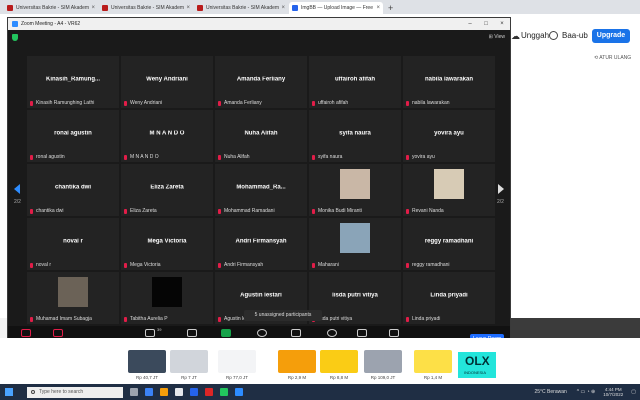 The height and width of the screenshot is (400, 640). What do you see at coordinates (431, 103) in the screenshot?
I see `participant-name-label: nabila lawarakan` at bounding box center [431, 103].